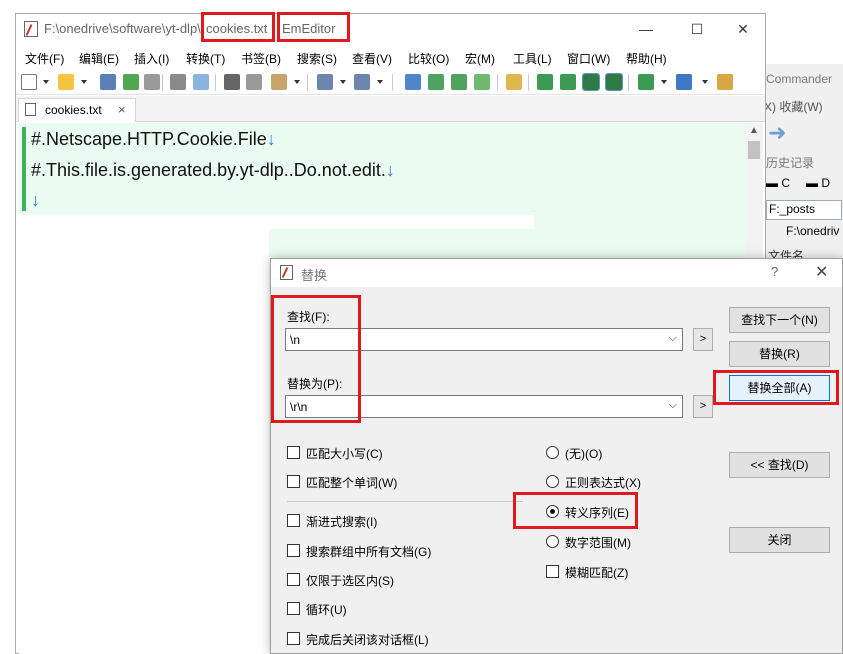 This screenshot has width=843, height=654. Describe the element at coordinates (614, 82) in the screenshot. I see `show-marks-icon` at that location.